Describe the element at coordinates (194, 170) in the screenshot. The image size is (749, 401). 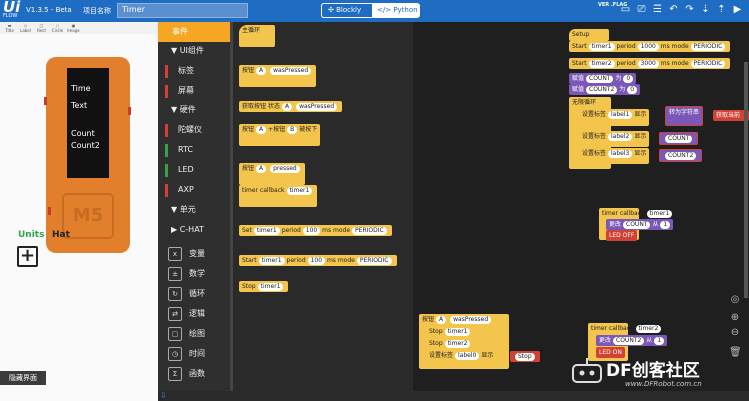
I see `category-led: LED` at that location.